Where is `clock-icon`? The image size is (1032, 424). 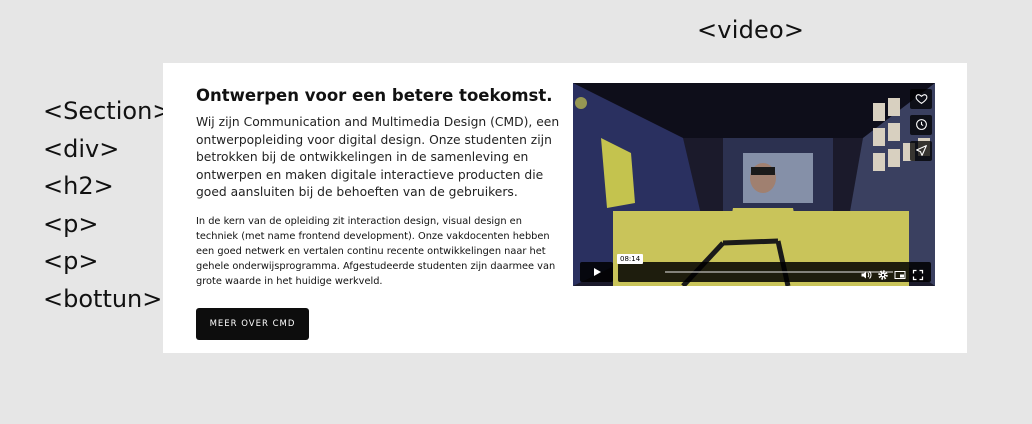 clock-icon is located at coordinates (921, 125).